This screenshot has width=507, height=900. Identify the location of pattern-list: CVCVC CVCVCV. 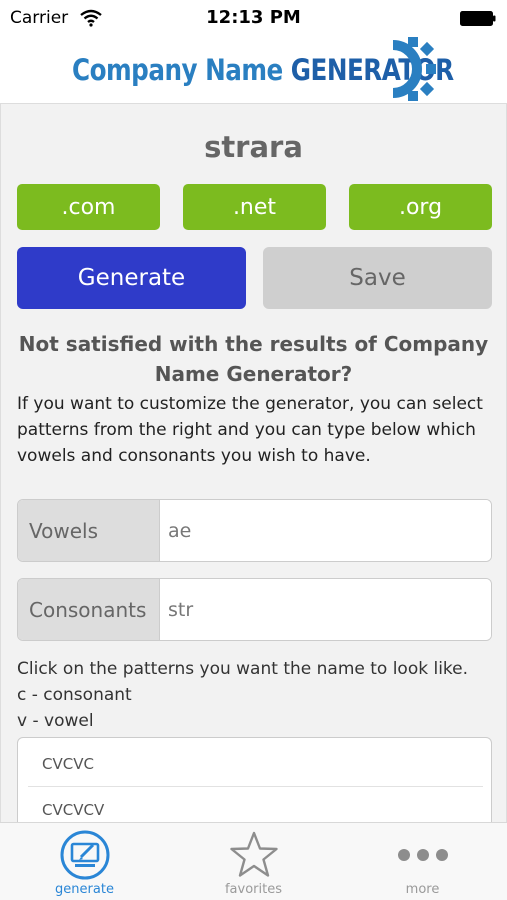
(254, 779).